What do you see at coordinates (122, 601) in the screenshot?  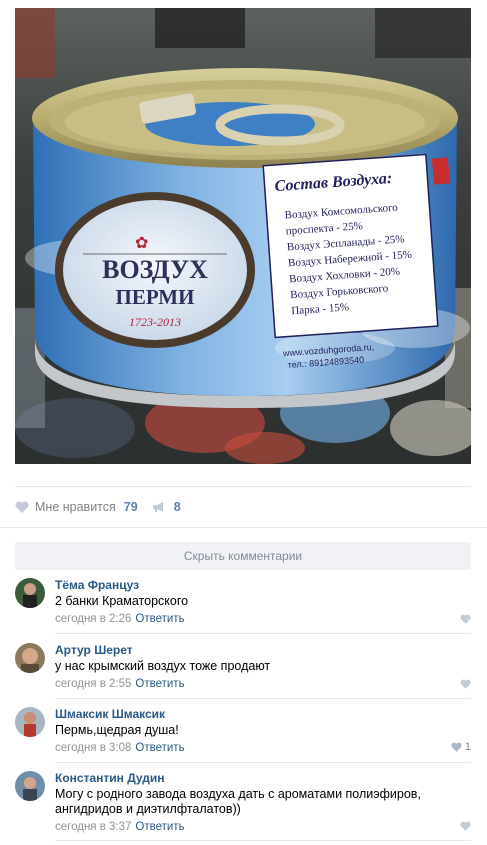 I see `comment-text: 2 банки Краматорского` at bounding box center [122, 601].